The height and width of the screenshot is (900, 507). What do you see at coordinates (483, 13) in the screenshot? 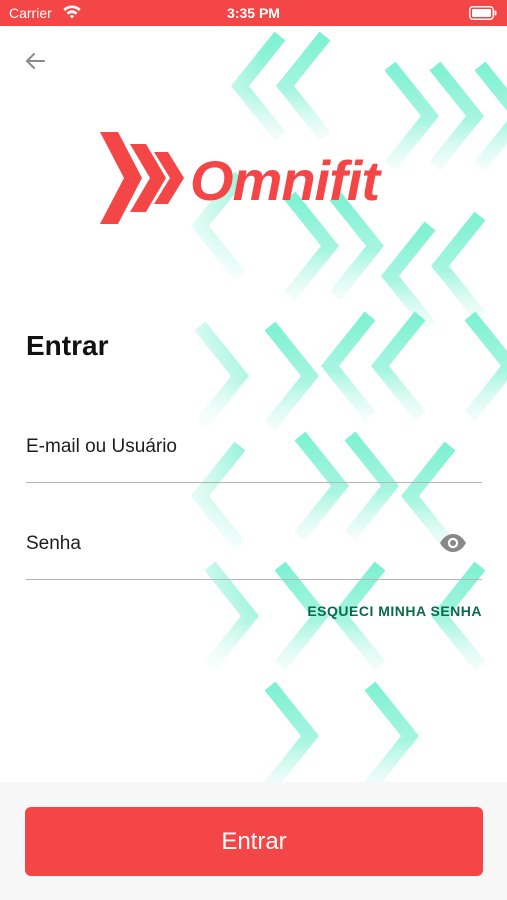
I see `battery-icon` at bounding box center [483, 13].